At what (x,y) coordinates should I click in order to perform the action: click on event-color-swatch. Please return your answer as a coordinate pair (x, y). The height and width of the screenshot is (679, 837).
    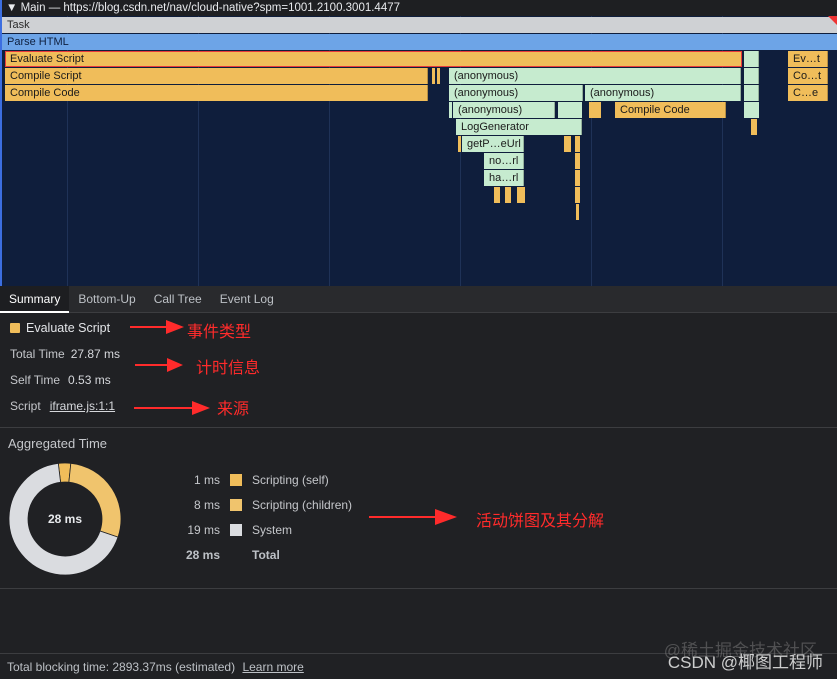
    Looking at the image, I should click on (15, 328).